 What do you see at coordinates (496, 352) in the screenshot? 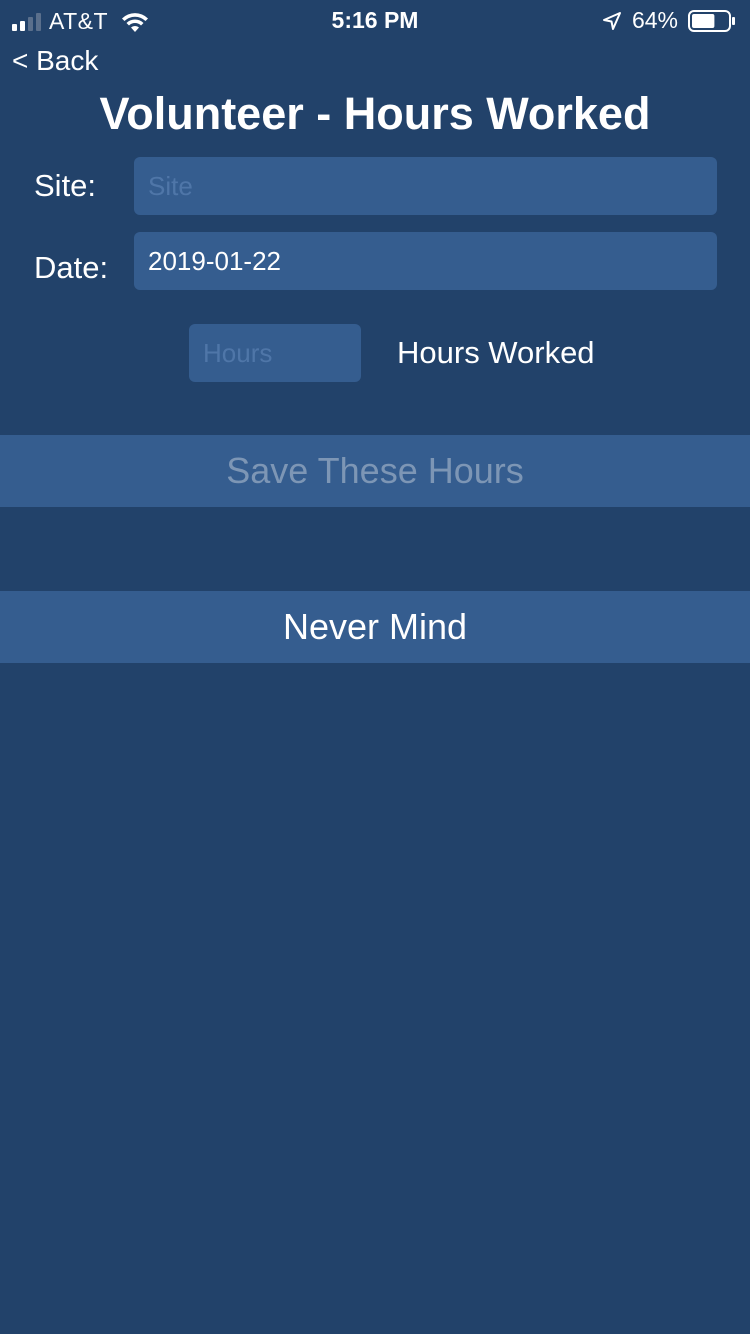
I see `hours-worked-label: Hours Worked` at bounding box center [496, 352].